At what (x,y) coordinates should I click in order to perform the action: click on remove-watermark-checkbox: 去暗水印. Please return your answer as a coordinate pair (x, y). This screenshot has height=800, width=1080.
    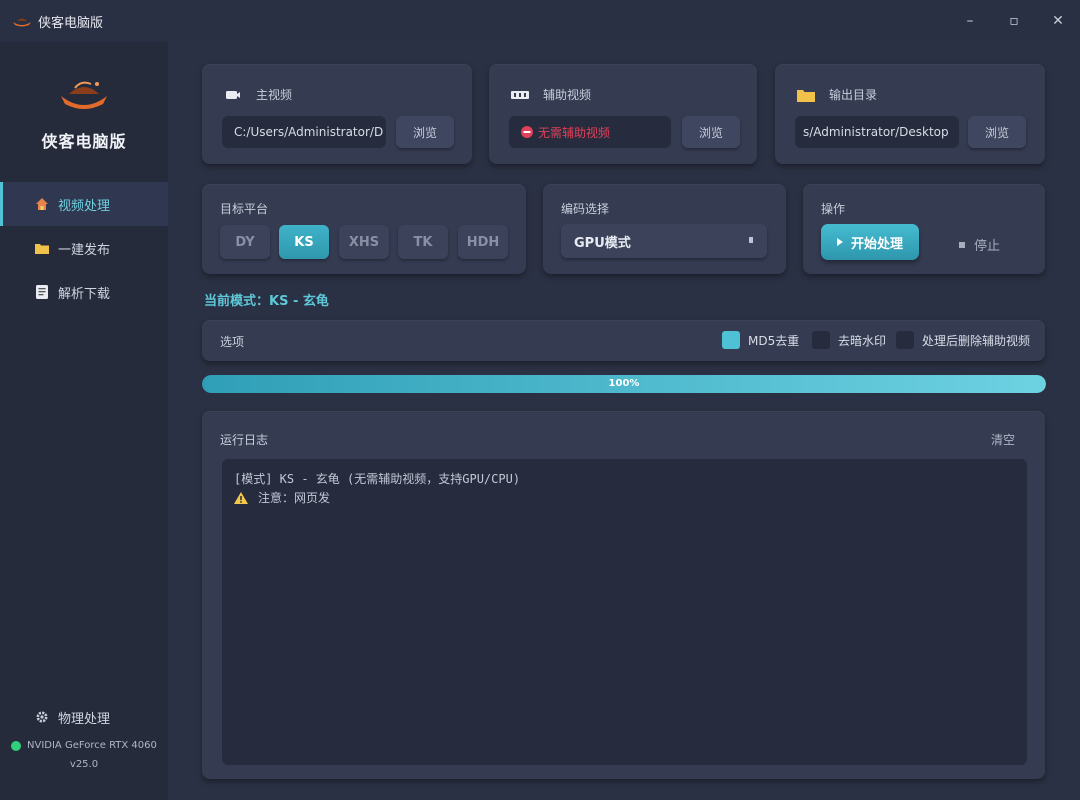
    Looking at the image, I should click on (849, 340).